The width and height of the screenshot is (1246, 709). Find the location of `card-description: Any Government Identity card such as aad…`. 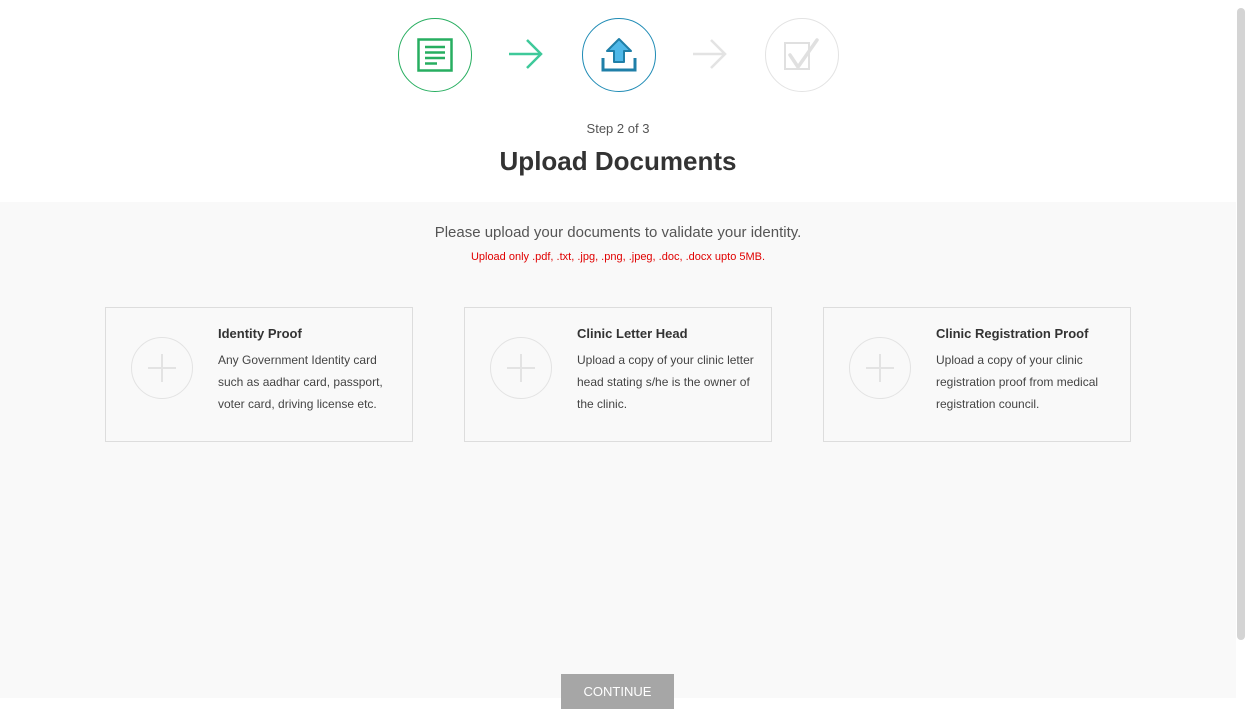

card-description: Any Government Identity card such as aad… is located at coordinates (300, 382).